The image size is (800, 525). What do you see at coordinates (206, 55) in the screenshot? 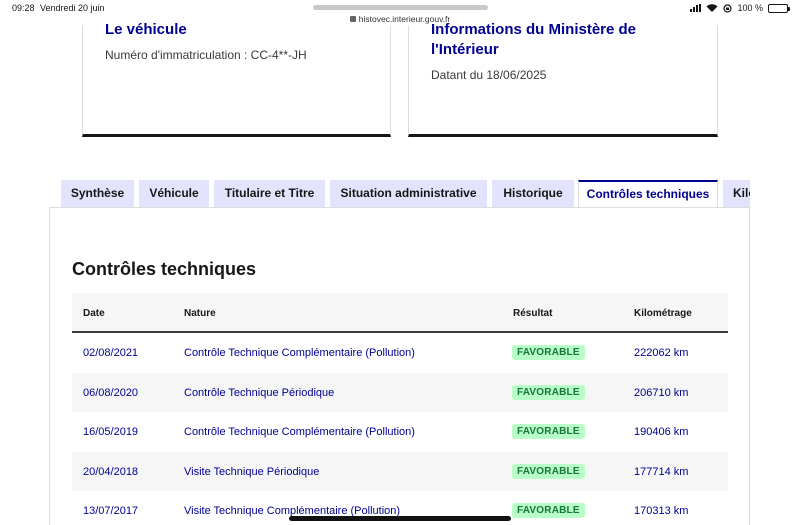
I see `plate-number: Numéro d'immatriculation : CC-4**-JH` at bounding box center [206, 55].